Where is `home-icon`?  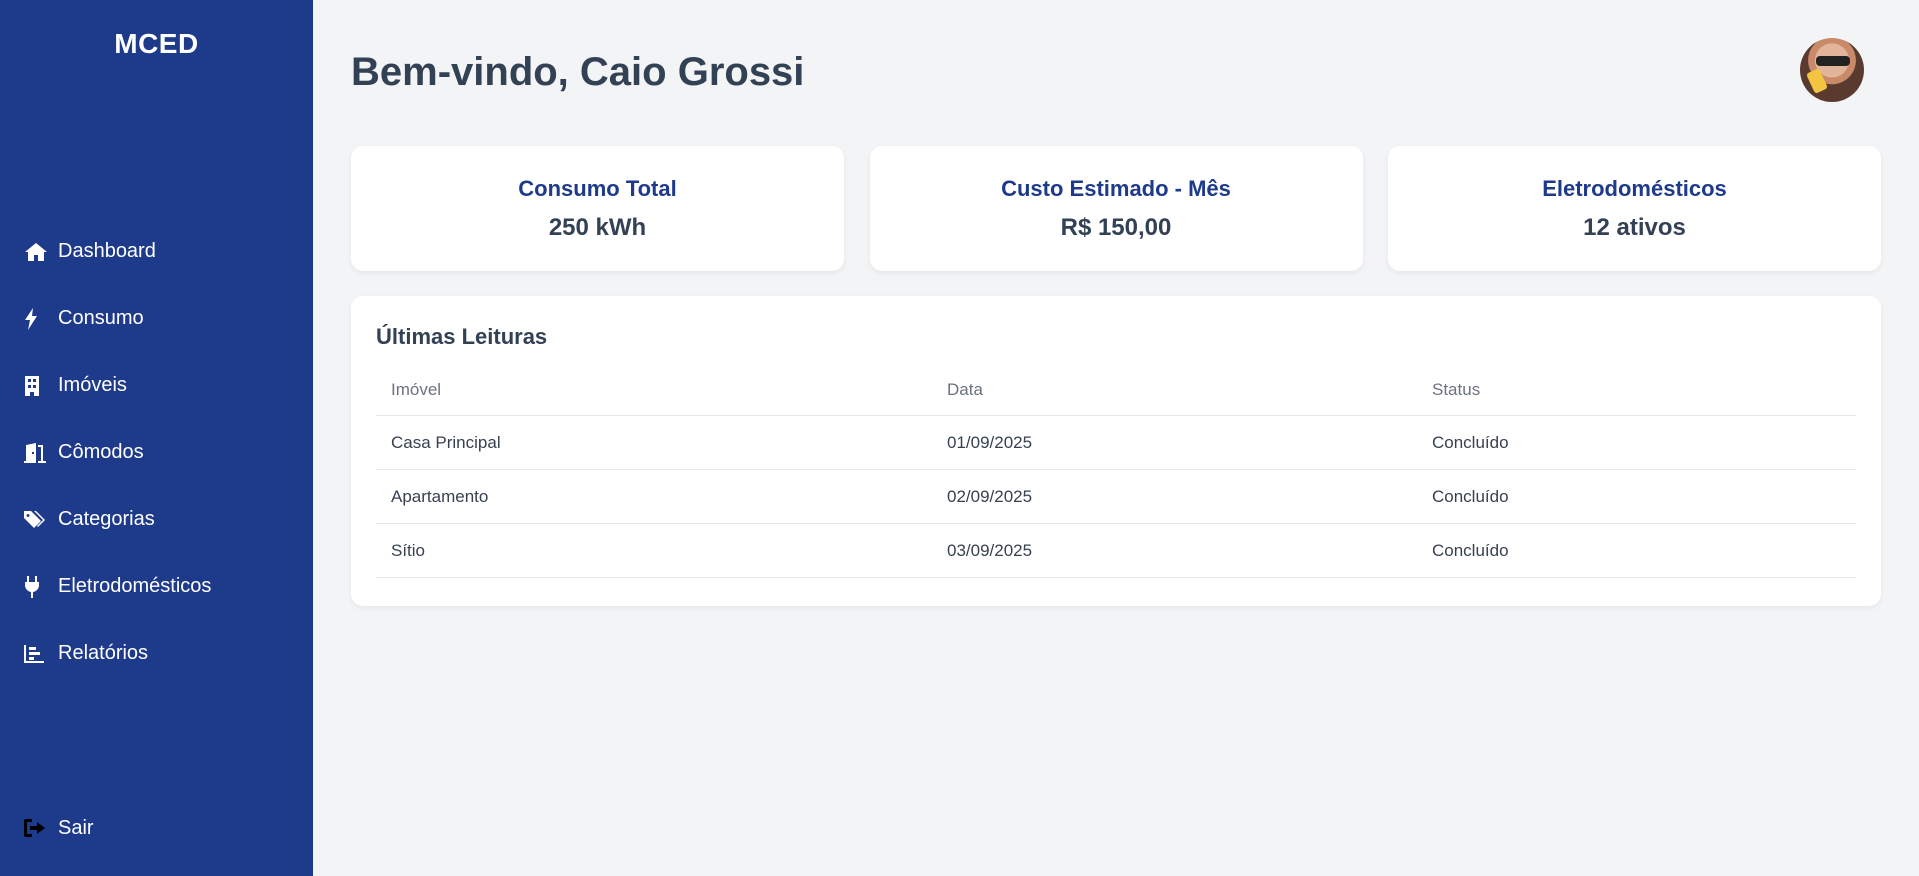 home-icon is located at coordinates (38, 252).